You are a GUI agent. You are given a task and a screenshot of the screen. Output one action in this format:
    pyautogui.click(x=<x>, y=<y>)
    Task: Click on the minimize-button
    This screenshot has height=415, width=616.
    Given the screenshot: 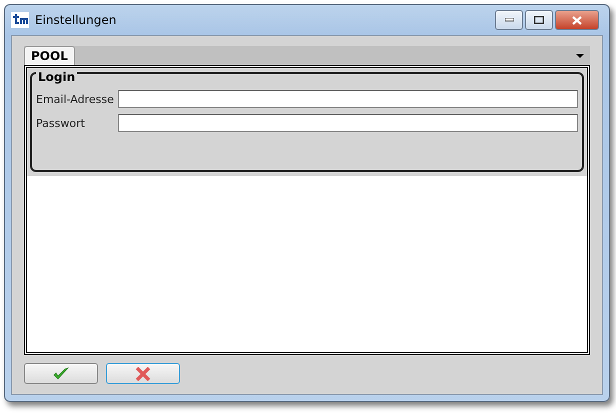 What is the action you would take?
    pyautogui.click(x=509, y=20)
    